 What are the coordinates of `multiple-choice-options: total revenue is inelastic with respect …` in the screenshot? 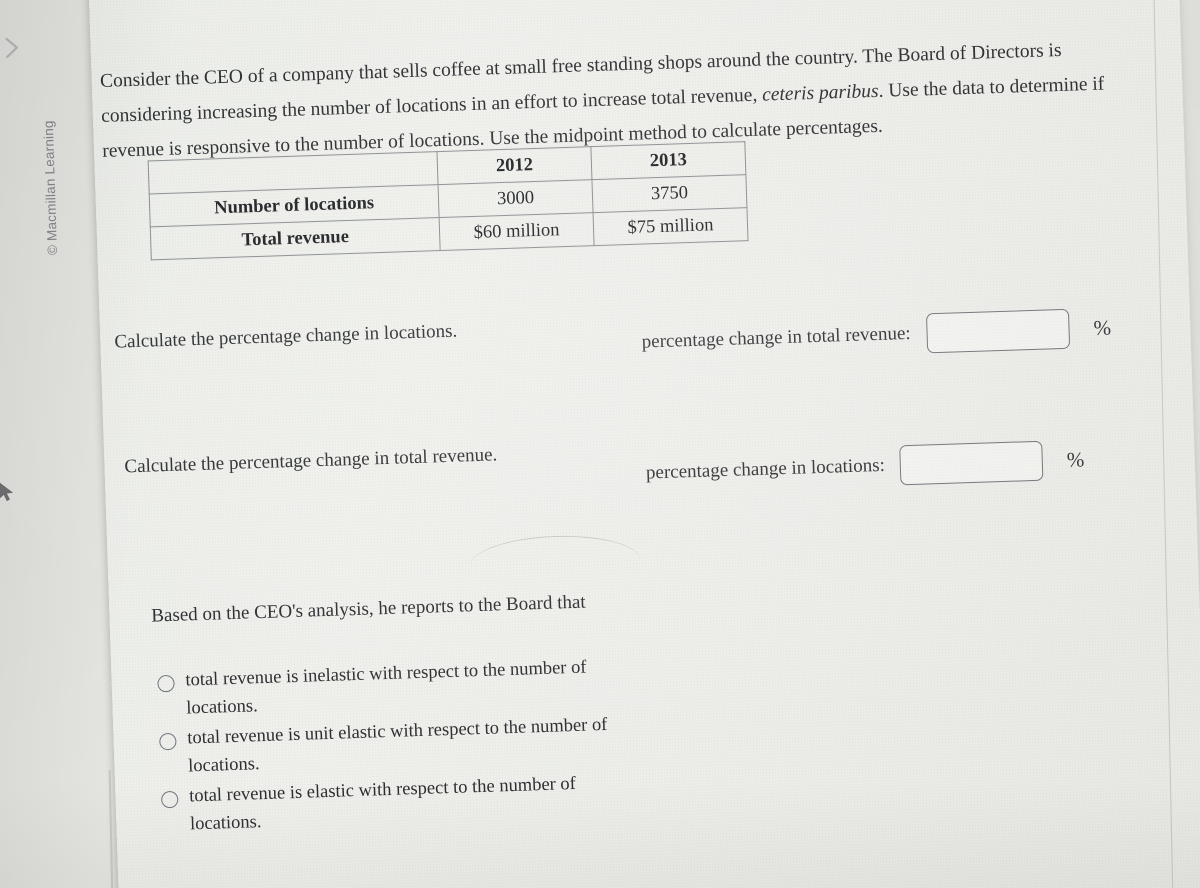 It's located at (394, 746).